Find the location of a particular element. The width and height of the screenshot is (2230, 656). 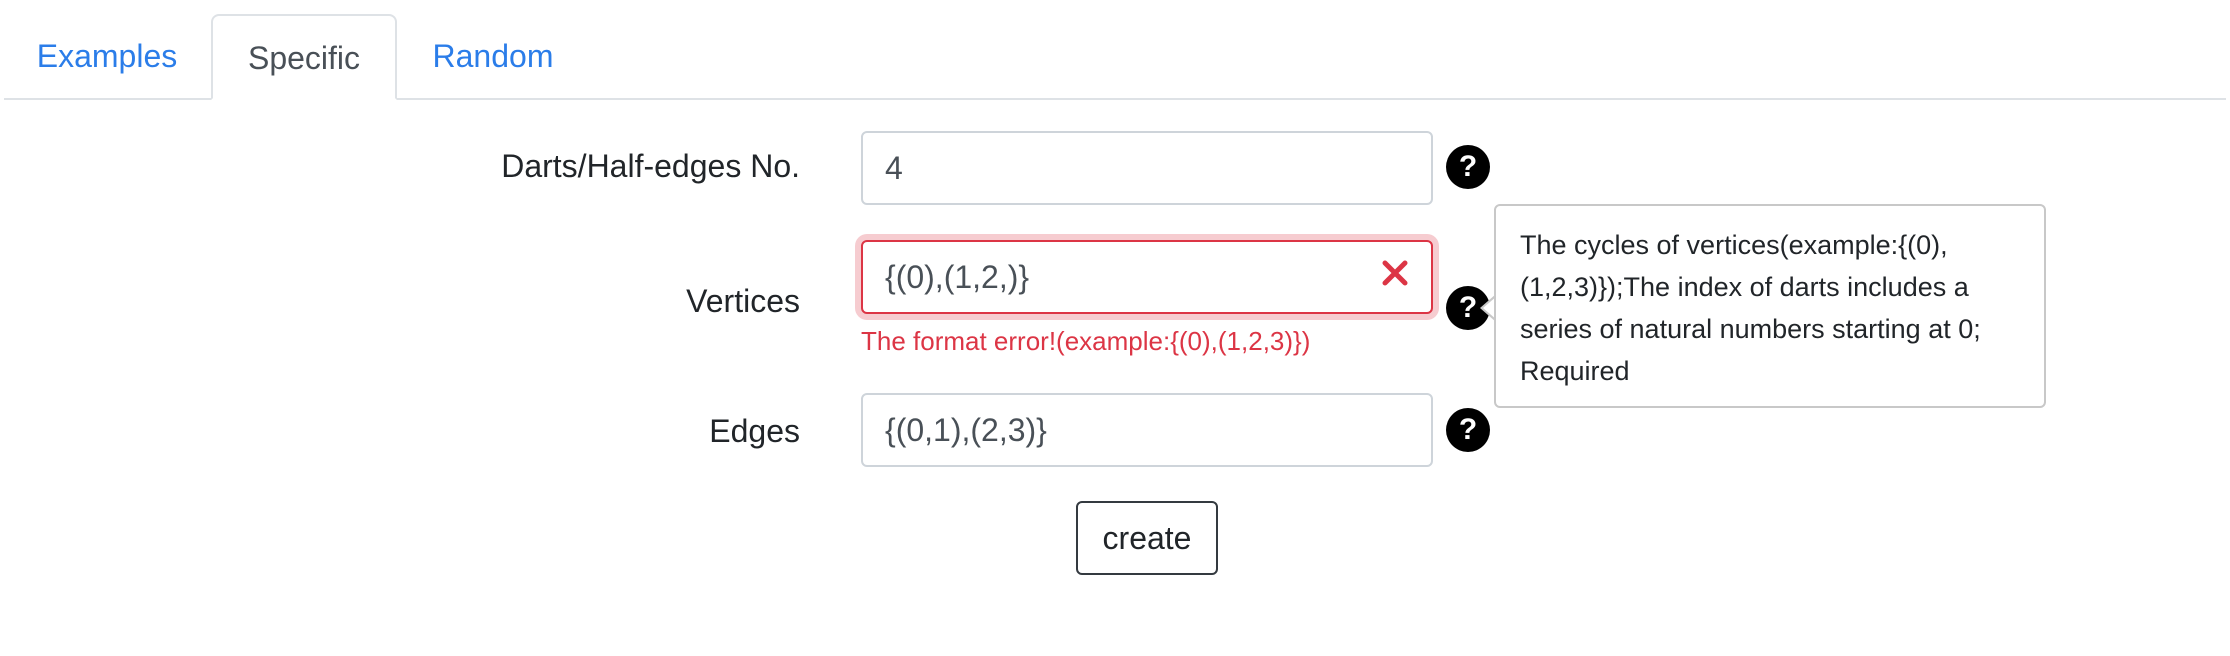

edges-help-icon: ? is located at coordinates (1468, 430).